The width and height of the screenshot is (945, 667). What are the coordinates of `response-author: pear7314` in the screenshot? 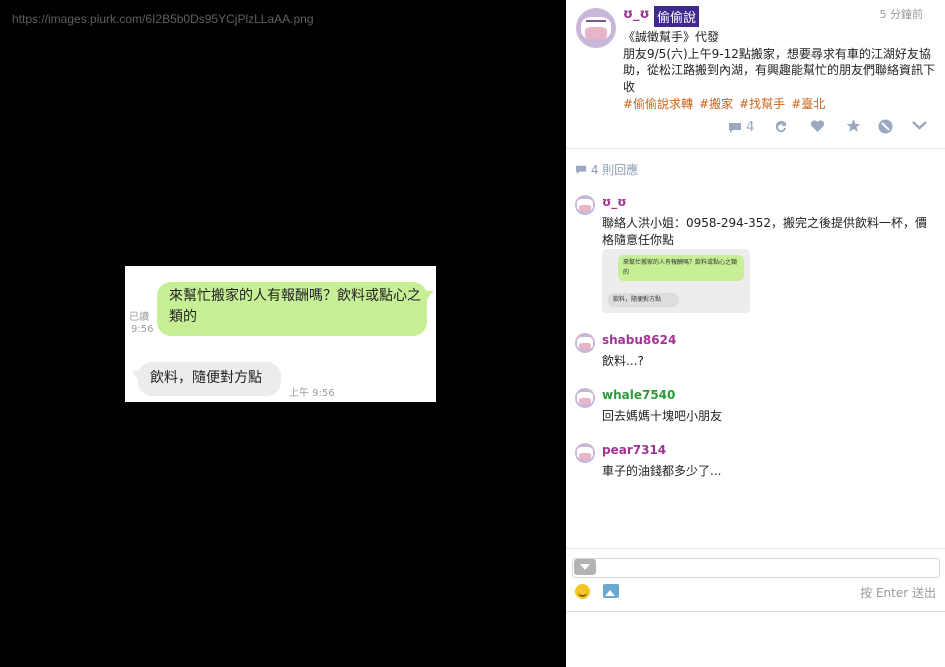 It's located at (634, 450).